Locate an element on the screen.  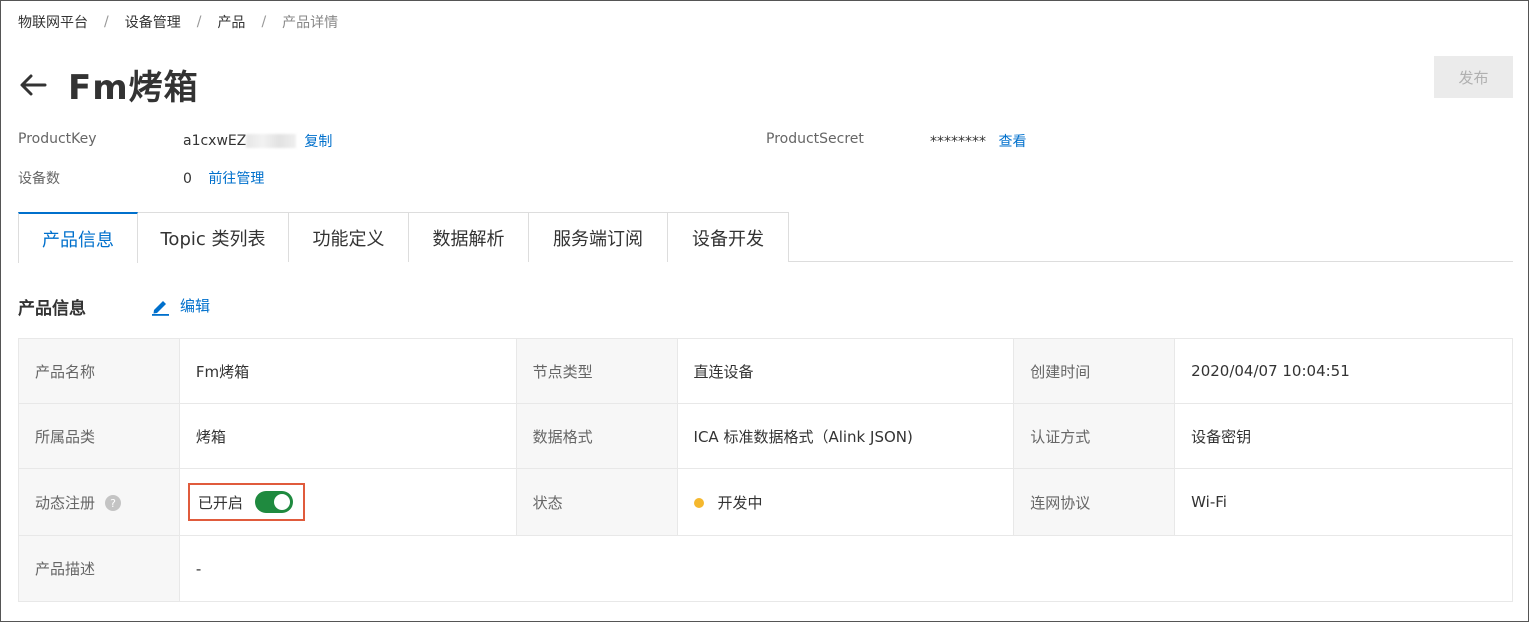
tab-device-development: 设备开发 is located at coordinates (728, 237).